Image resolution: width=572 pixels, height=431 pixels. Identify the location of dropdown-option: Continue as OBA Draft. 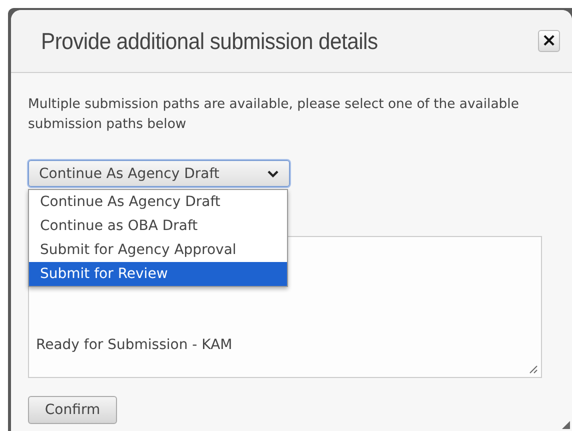
(158, 226).